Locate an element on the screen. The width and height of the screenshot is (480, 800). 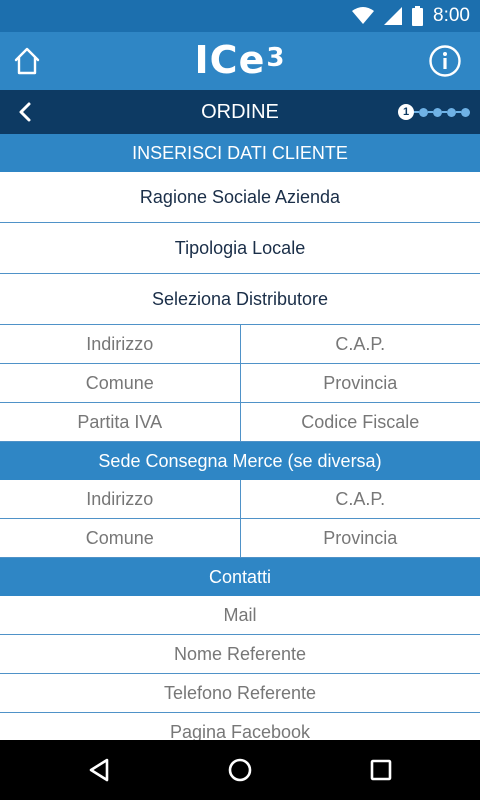
battery-icon is located at coordinates (418, 16).